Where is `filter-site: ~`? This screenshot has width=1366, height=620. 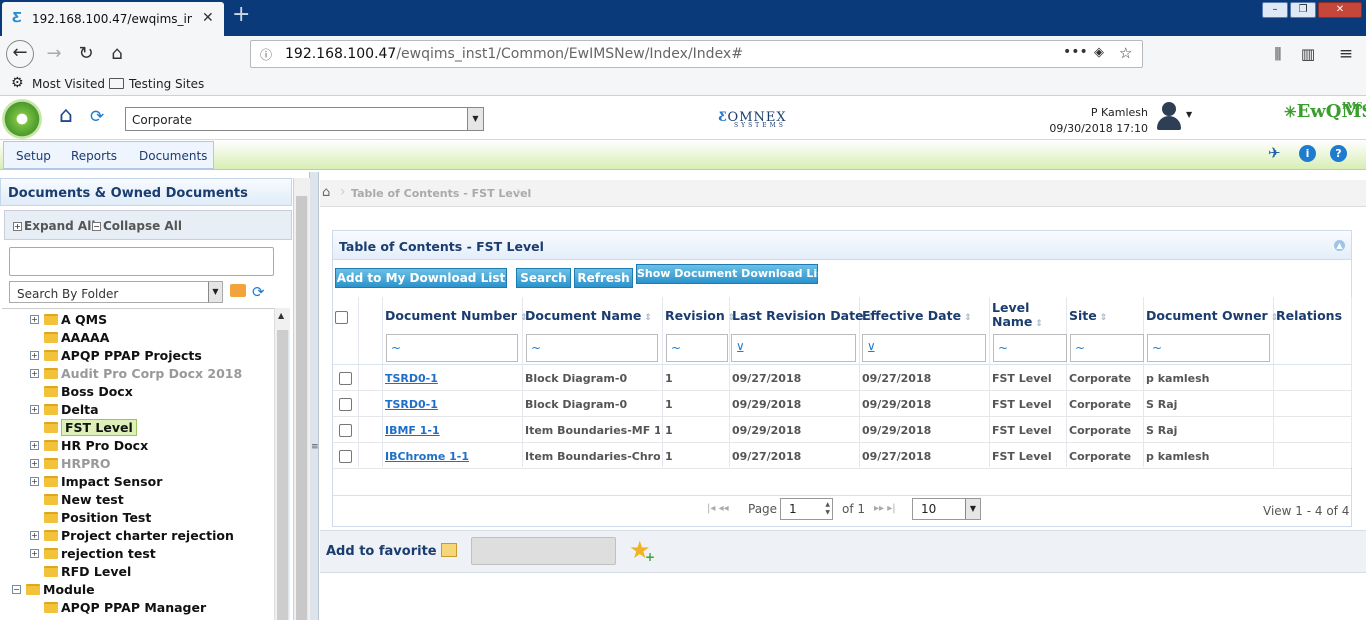
filter-site: ~ is located at coordinates (1107, 348).